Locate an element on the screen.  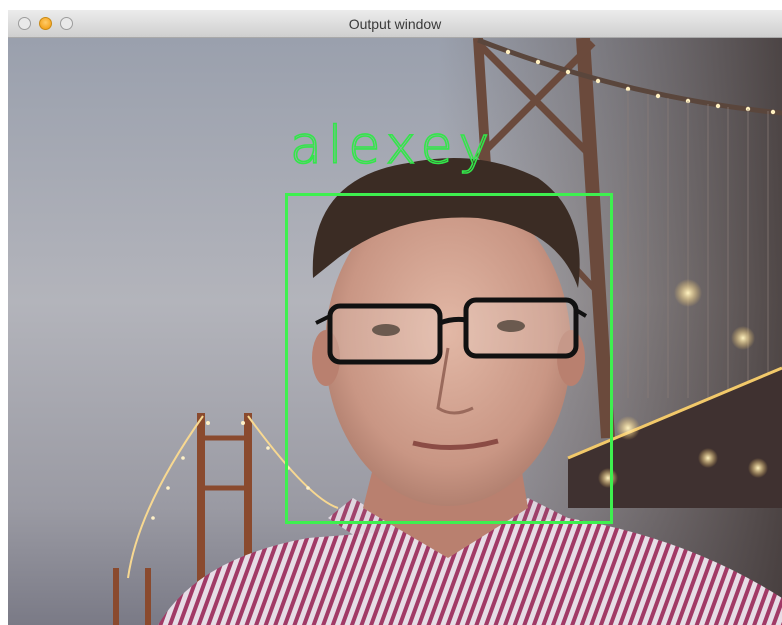
window-title: Output window is located at coordinates (395, 24).